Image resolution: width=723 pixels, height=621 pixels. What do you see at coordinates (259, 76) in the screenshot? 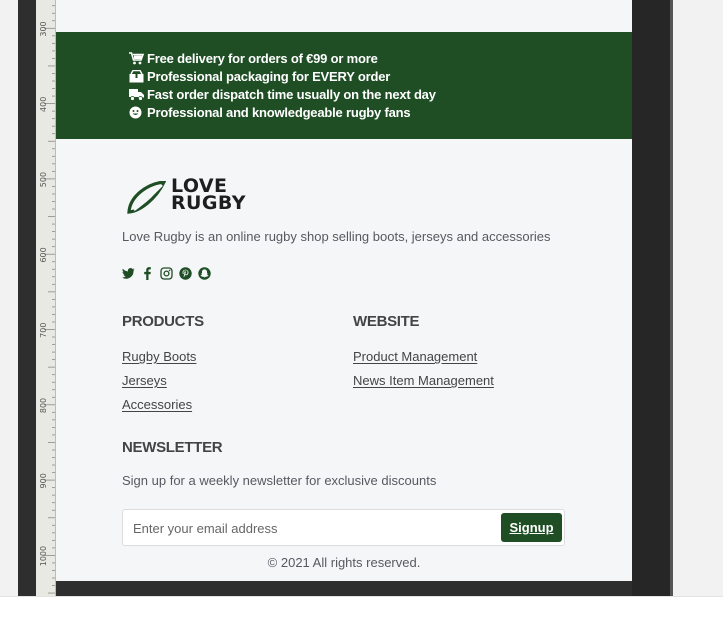
I see `benefit-item: Professional packaging for EVERY order` at bounding box center [259, 76].